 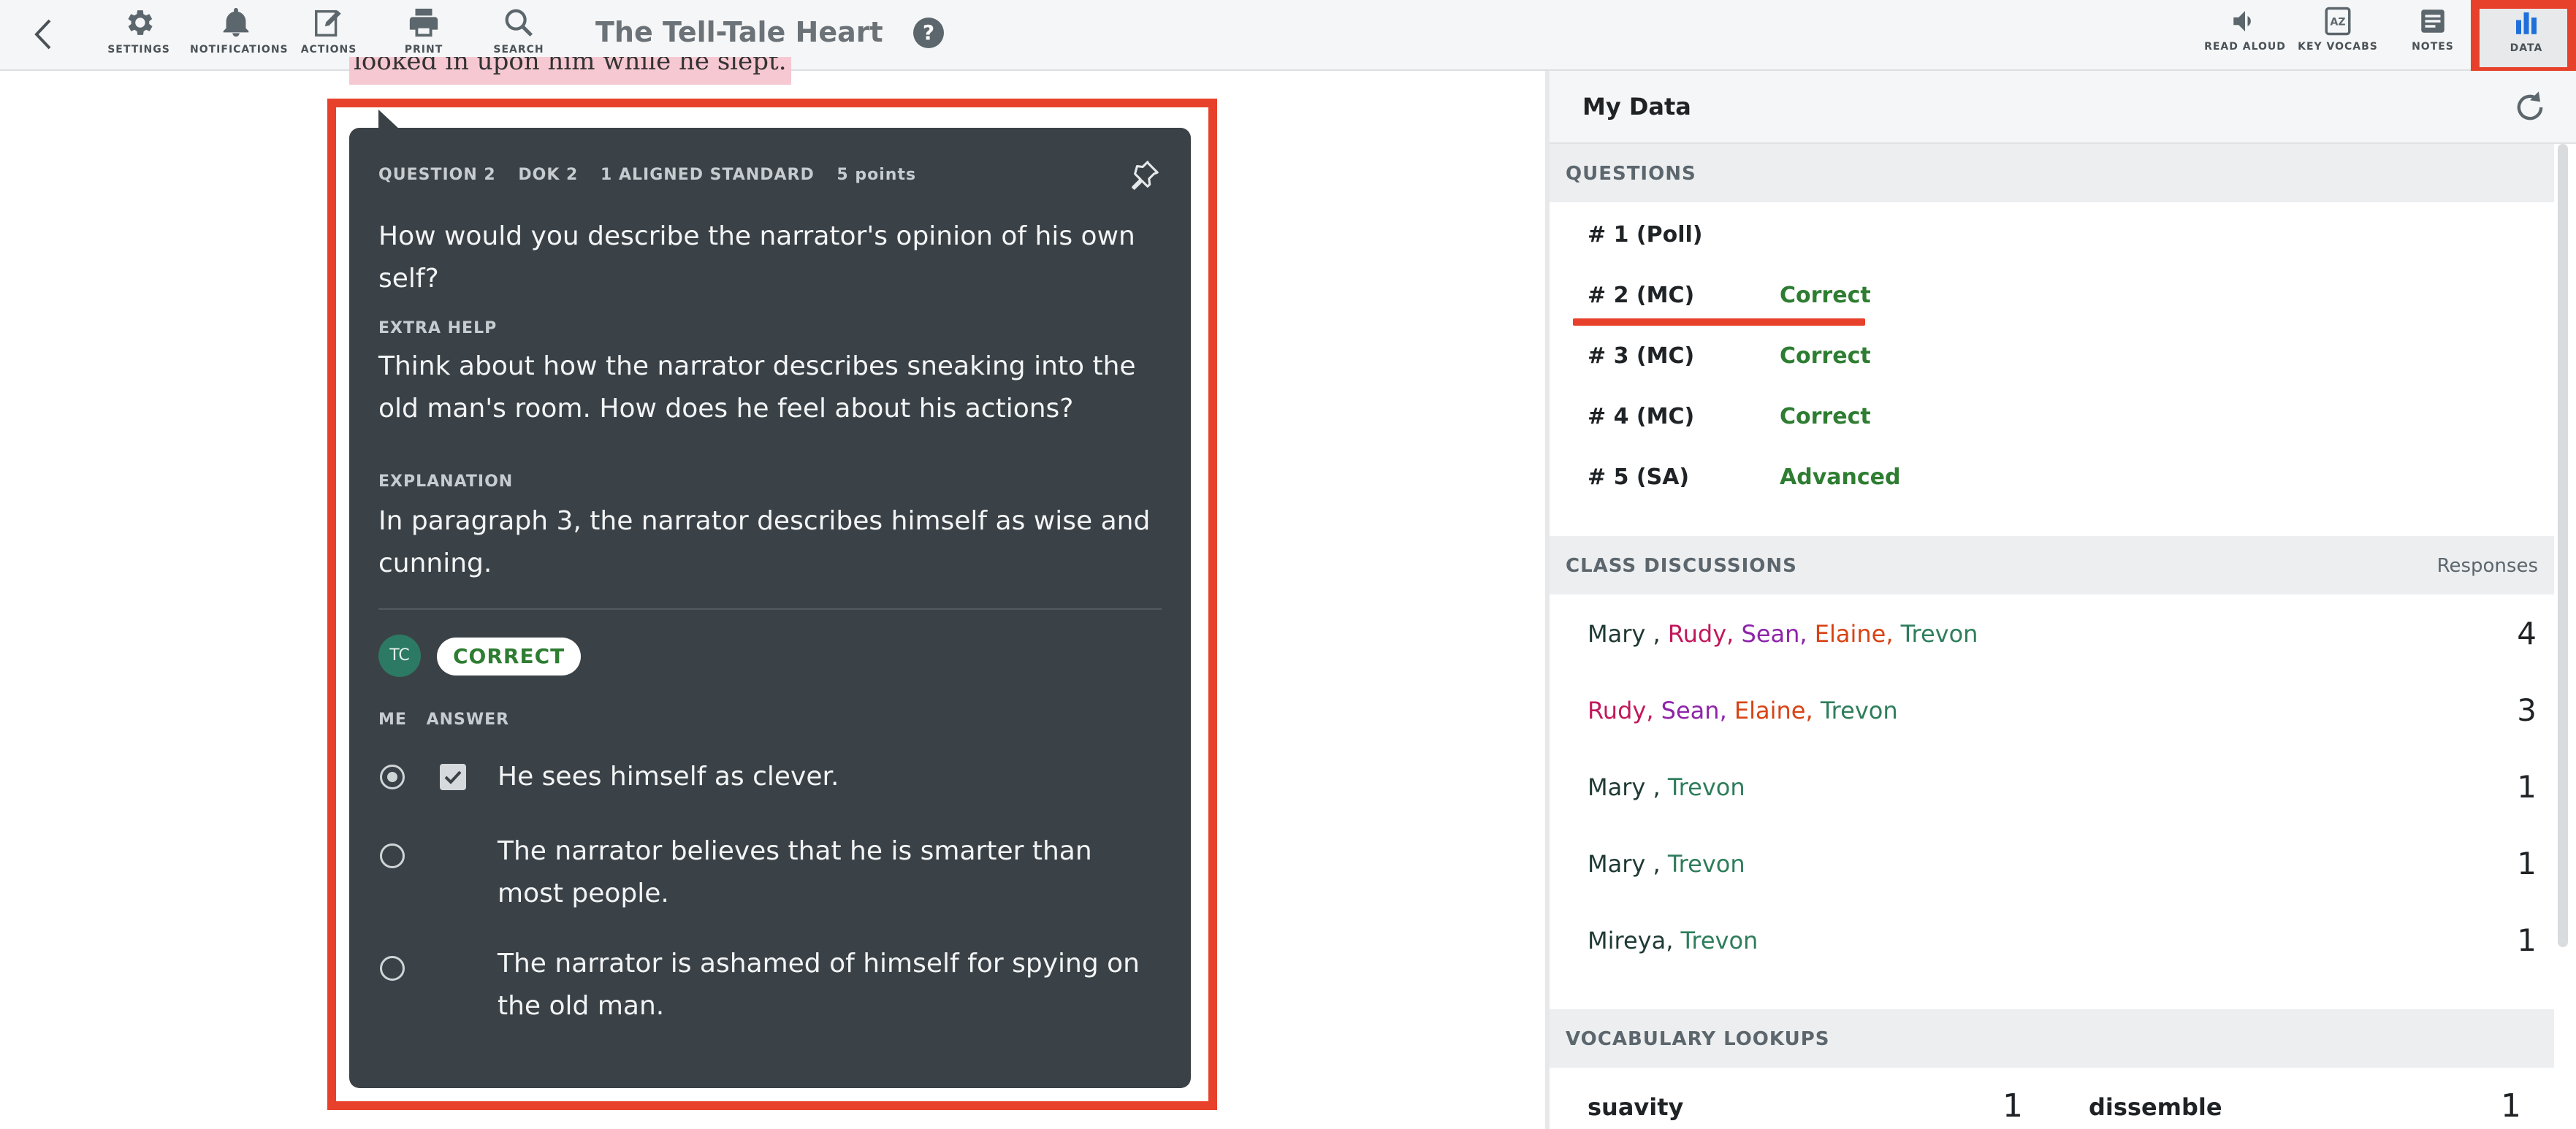 What do you see at coordinates (393, 720) in the screenshot?
I see `me-column-label: ME` at bounding box center [393, 720].